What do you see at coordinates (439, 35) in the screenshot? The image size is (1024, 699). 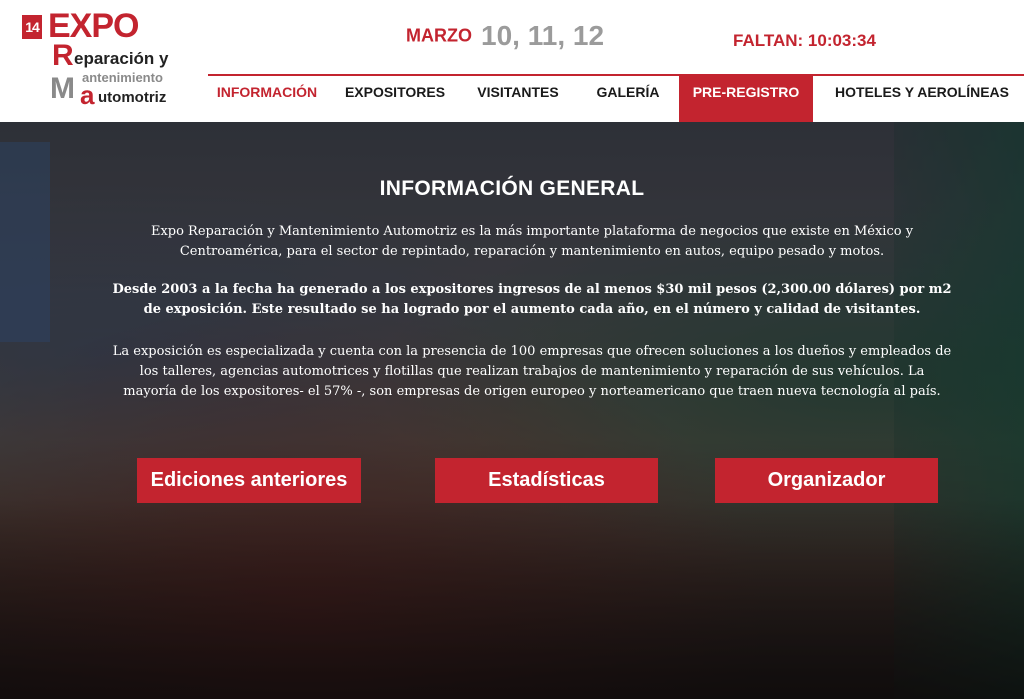 I see `event-month: MARZO` at bounding box center [439, 35].